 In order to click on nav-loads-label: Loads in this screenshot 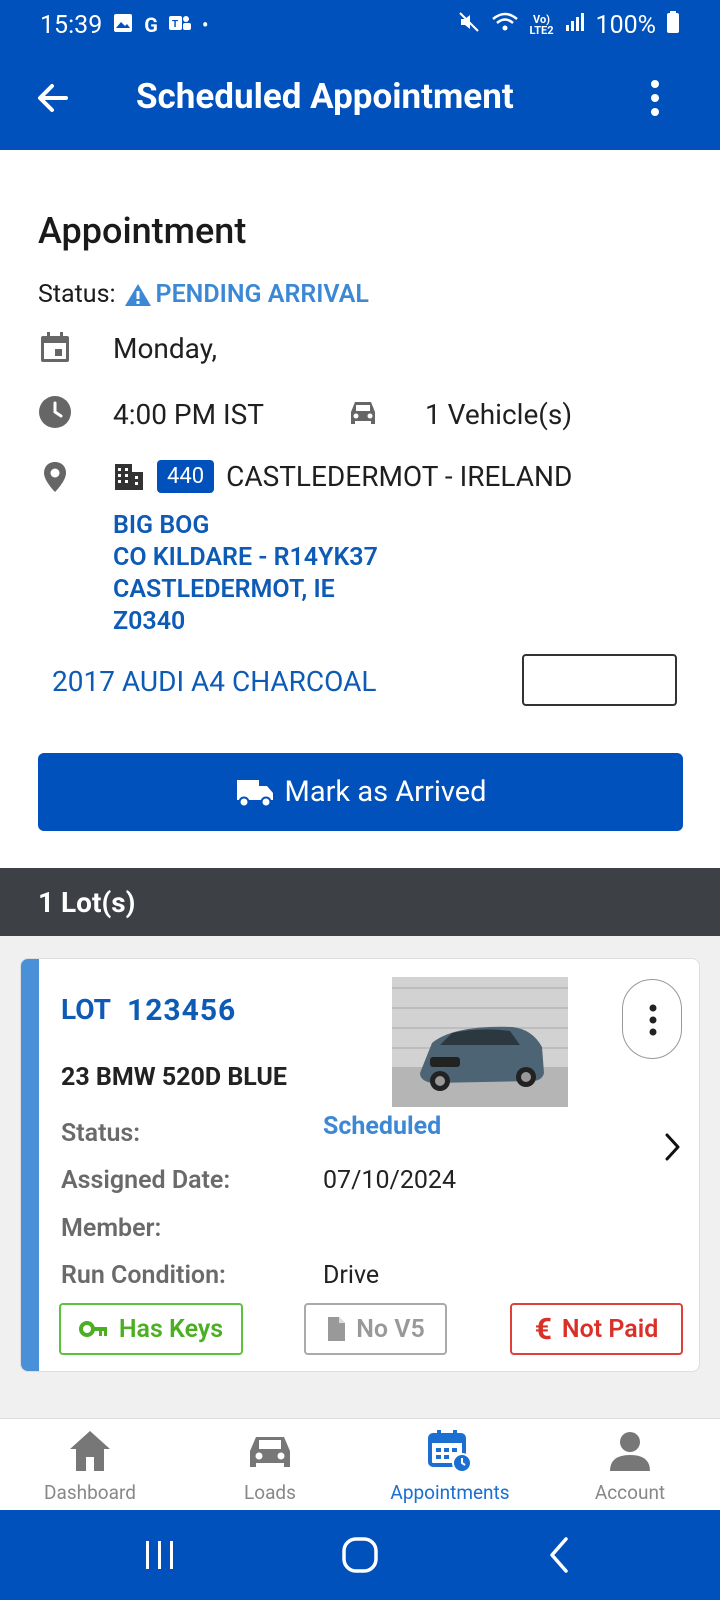, I will do `click(270, 1492)`.